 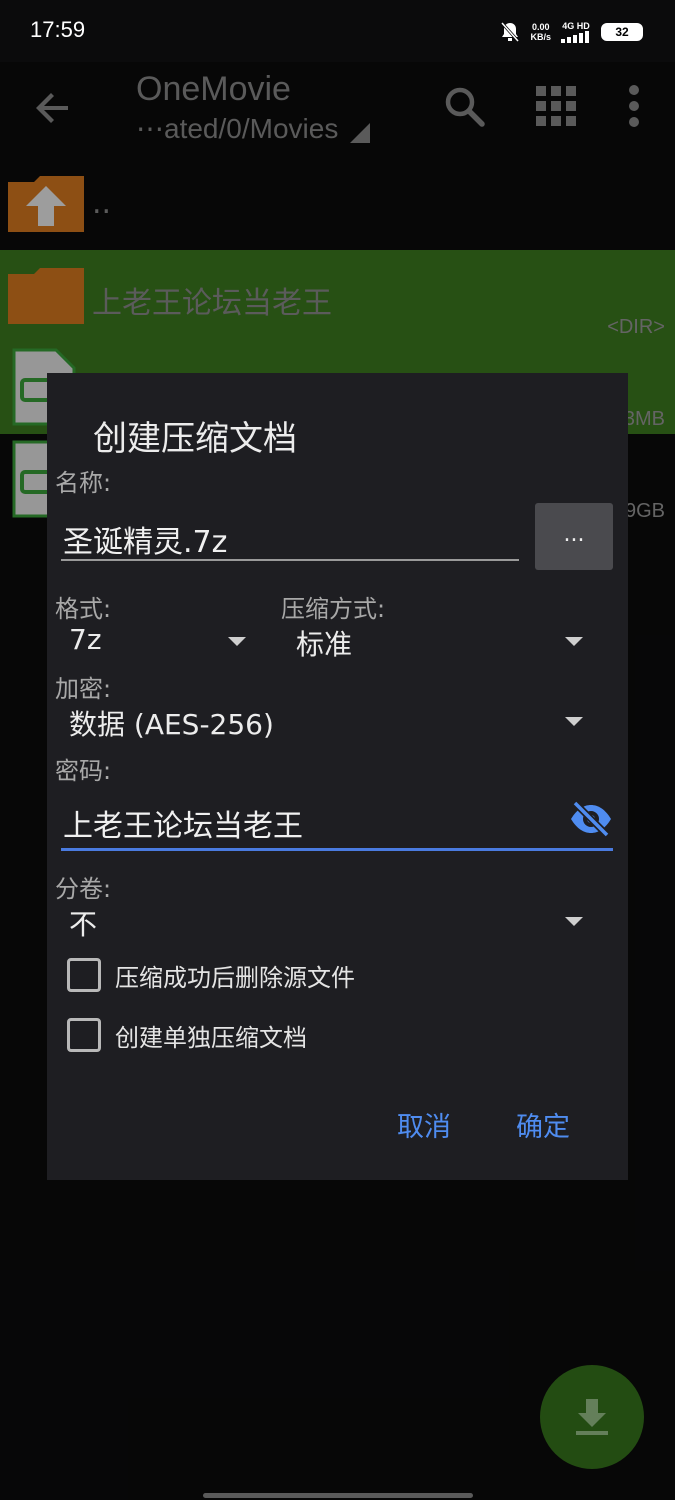 I want to click on encrypt-value: 数据 (AES-256), so click(x=171, y=724).